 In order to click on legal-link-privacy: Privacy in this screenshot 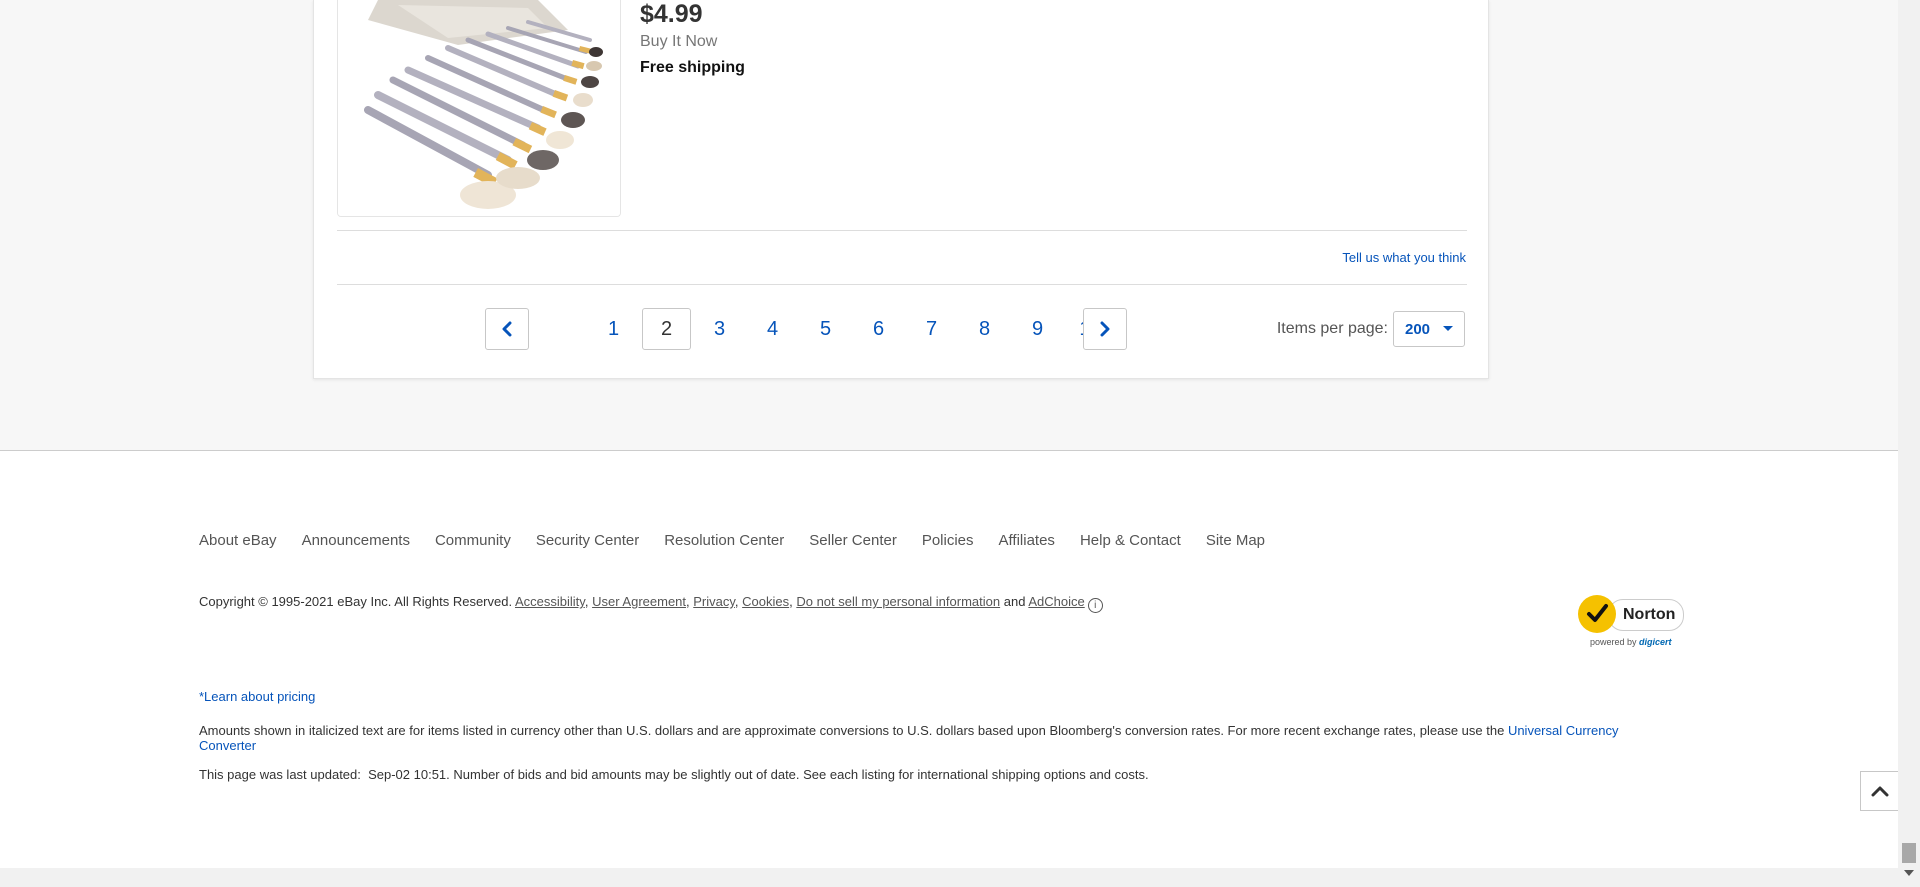, I will do `click(714, 601)`.